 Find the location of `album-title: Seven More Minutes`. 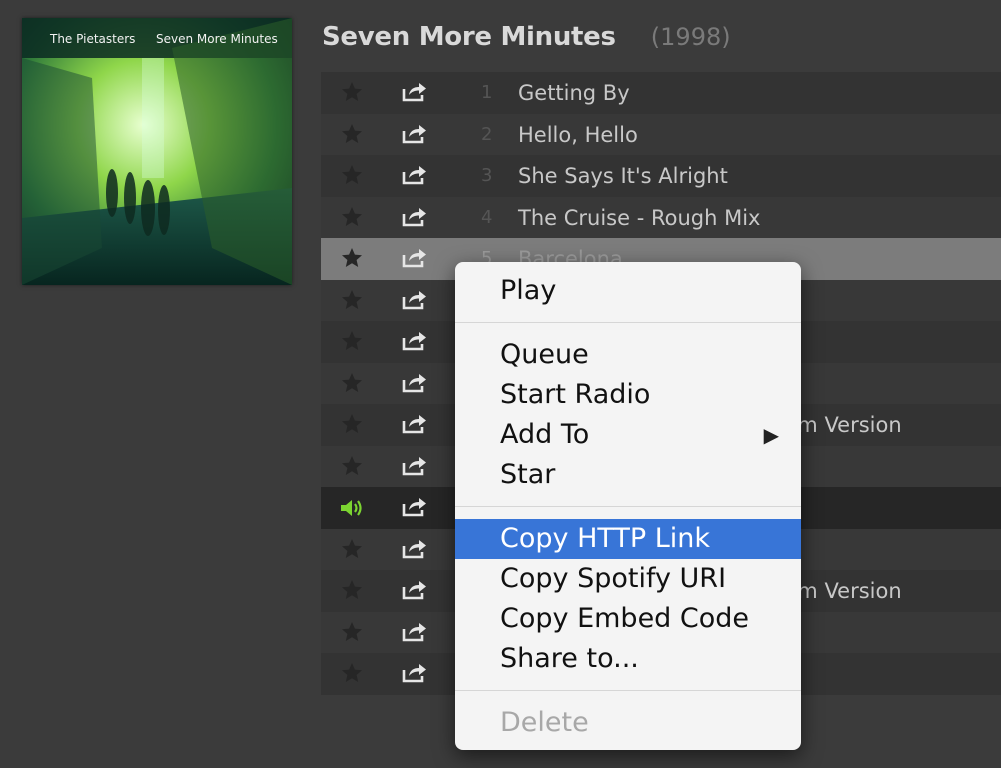

album-title: Seven More Minutes is located at coordinates (469, 37).